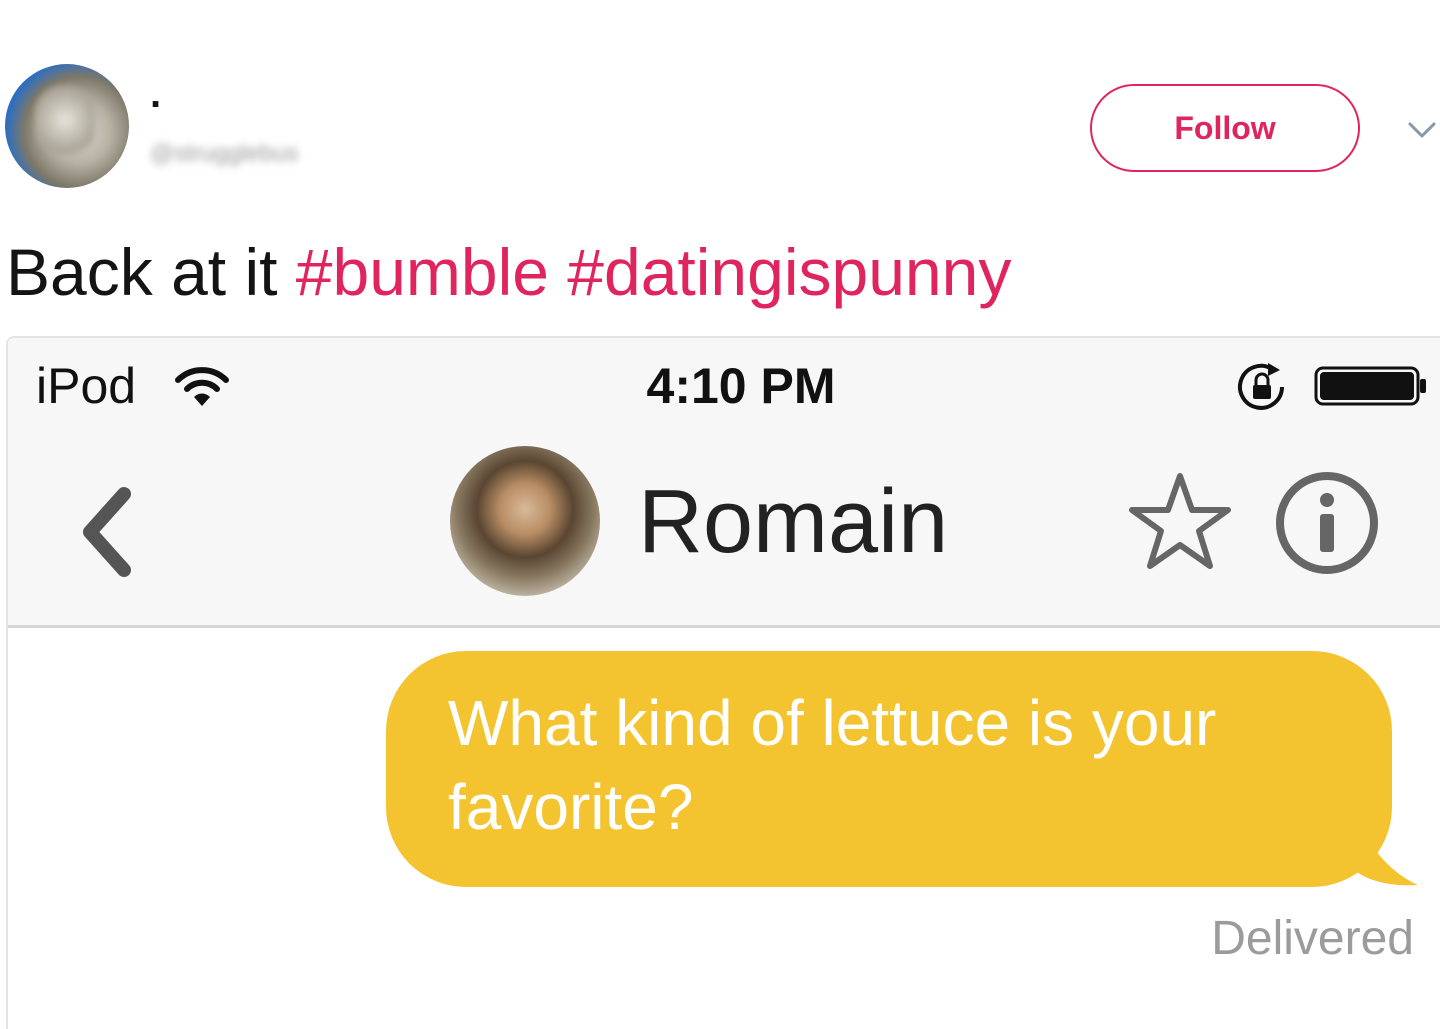 The image size is (1440, 1029). Describe the element at coordinates (1370, 386) in the screenshot. I see `battery-icon` at that location.